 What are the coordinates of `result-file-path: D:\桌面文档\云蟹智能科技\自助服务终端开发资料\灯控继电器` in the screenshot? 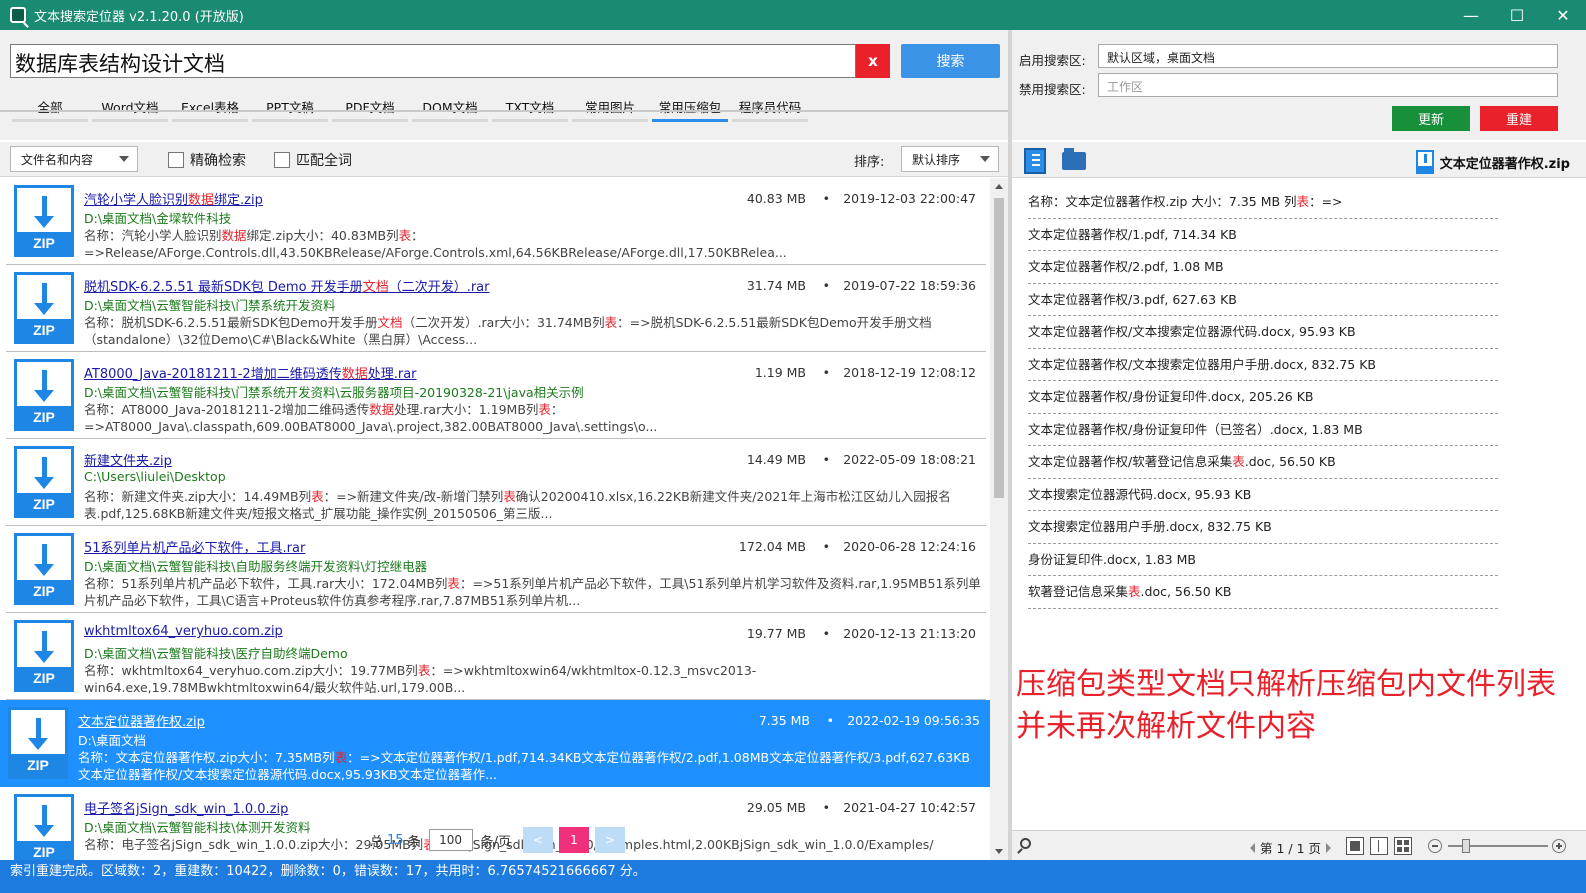 It's located at (255, 565).